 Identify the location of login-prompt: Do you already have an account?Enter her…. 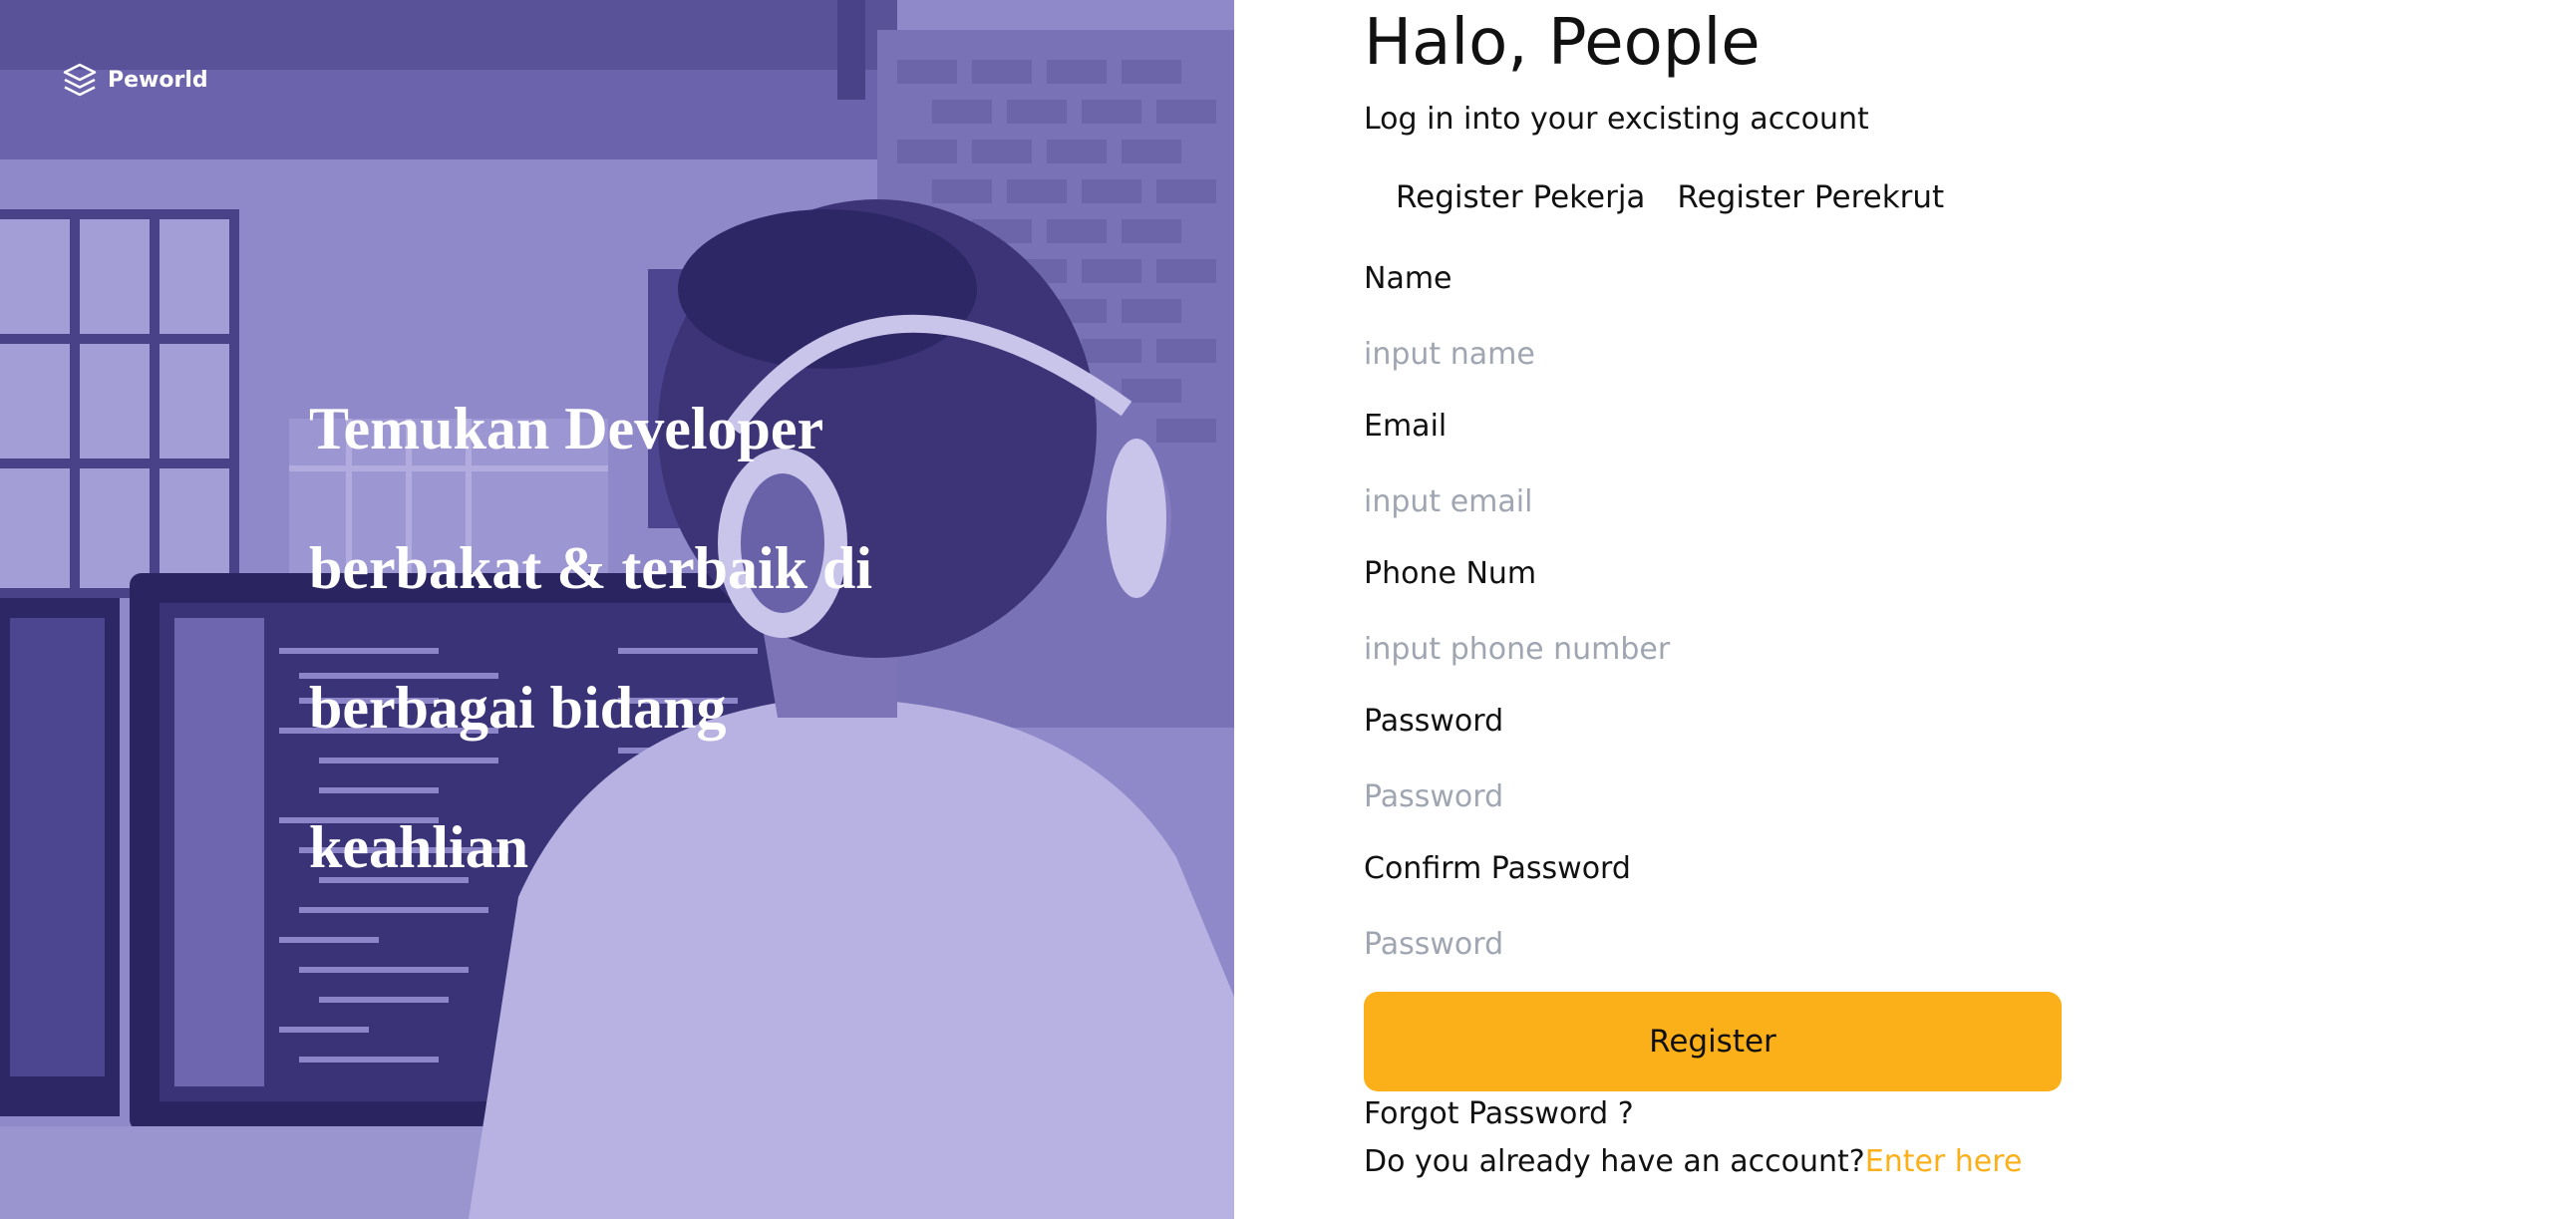
(1693, 1161).